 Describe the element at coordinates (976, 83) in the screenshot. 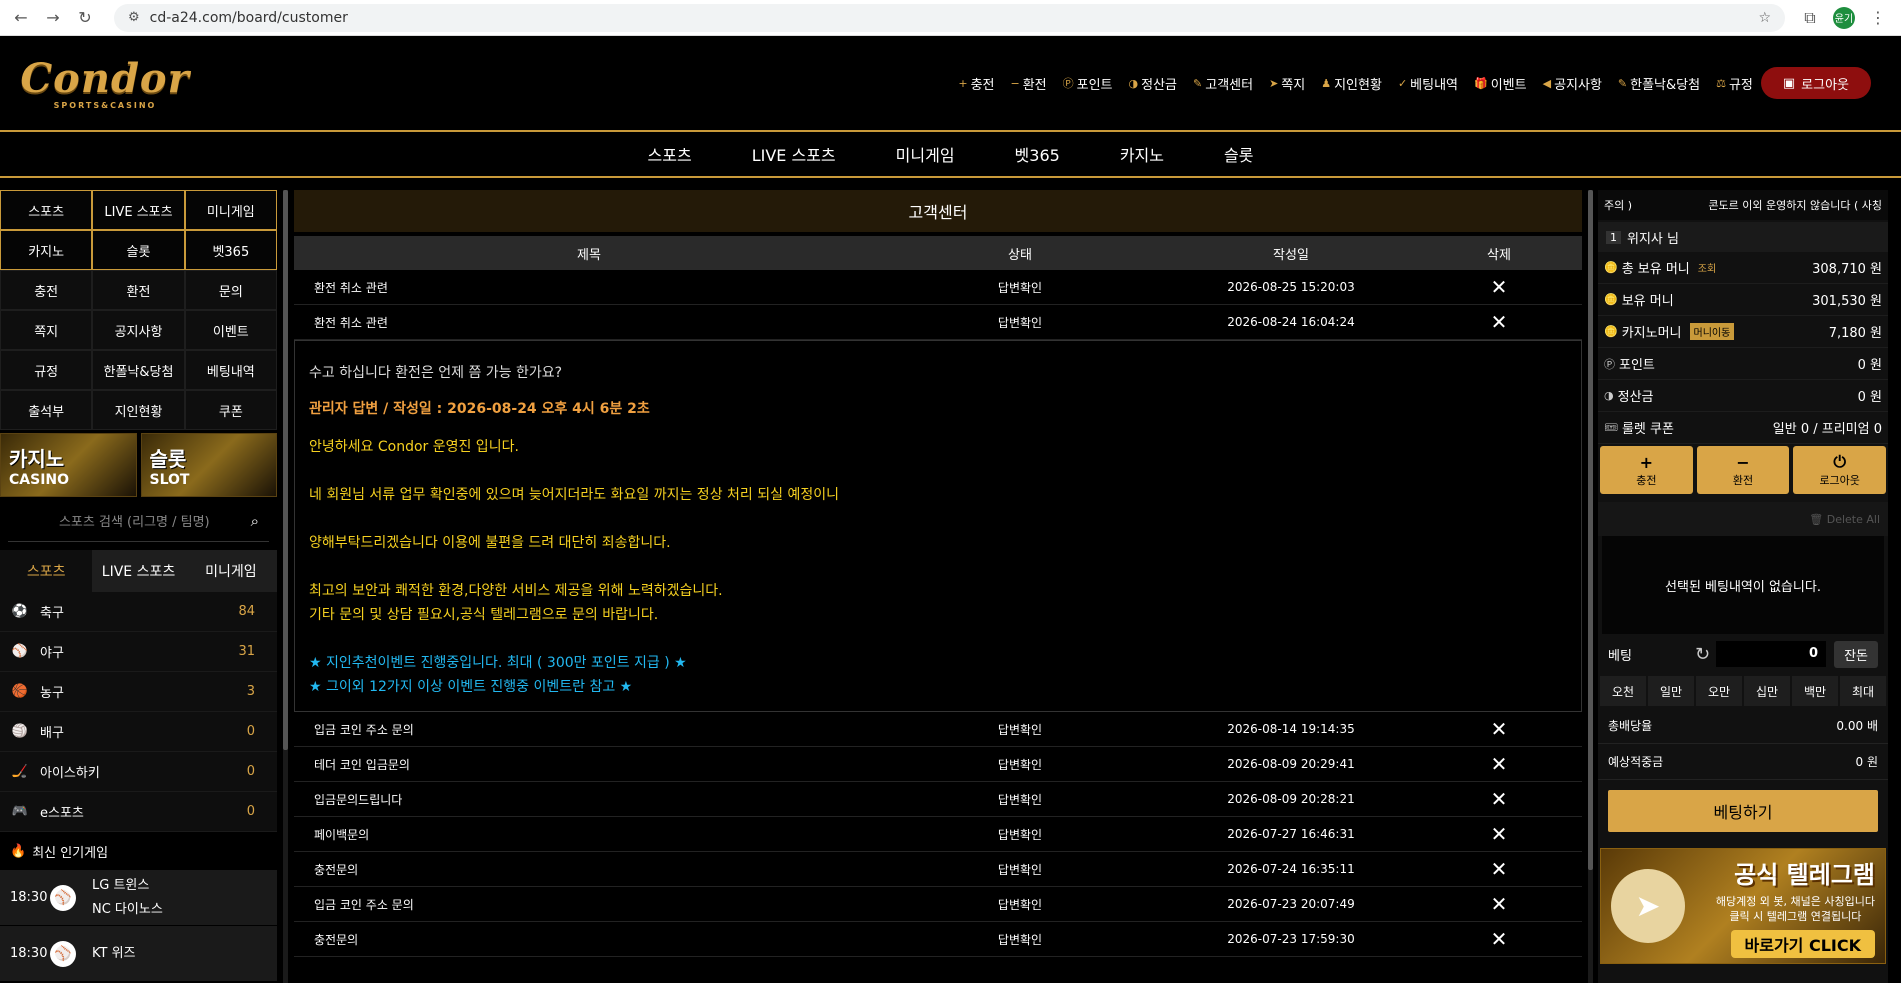

I see `topnav-item: + 충전` at that location.